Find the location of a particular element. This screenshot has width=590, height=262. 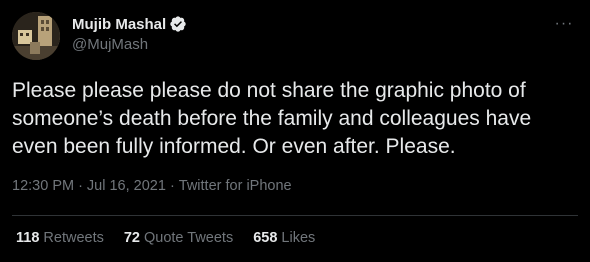

author-display-name: Mujib Mashal is located at coordinates (119, 24).